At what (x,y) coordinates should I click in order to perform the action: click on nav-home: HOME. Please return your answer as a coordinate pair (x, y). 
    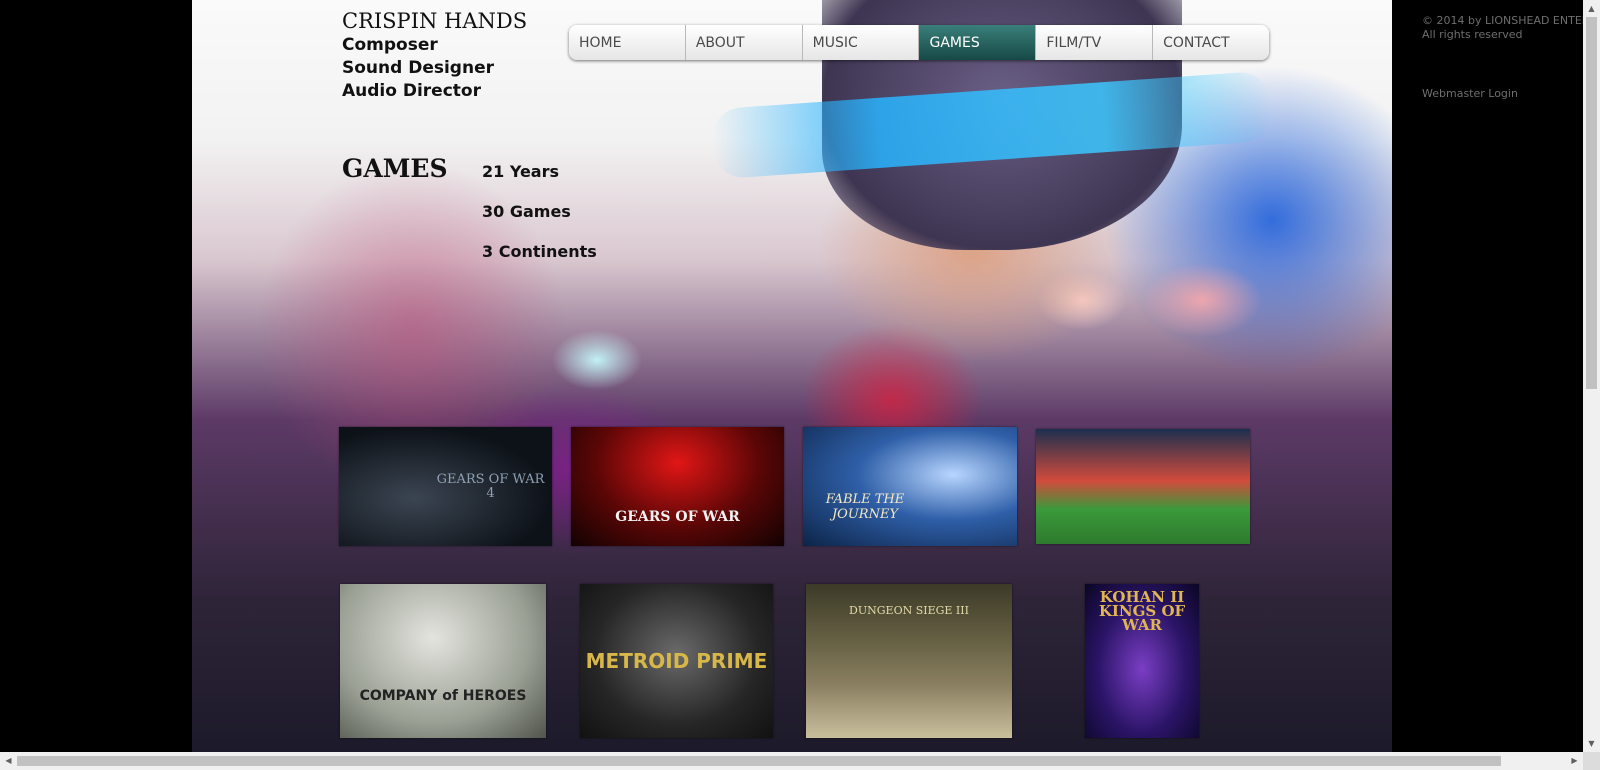
    Looking at the image, I should click on (627, 42).